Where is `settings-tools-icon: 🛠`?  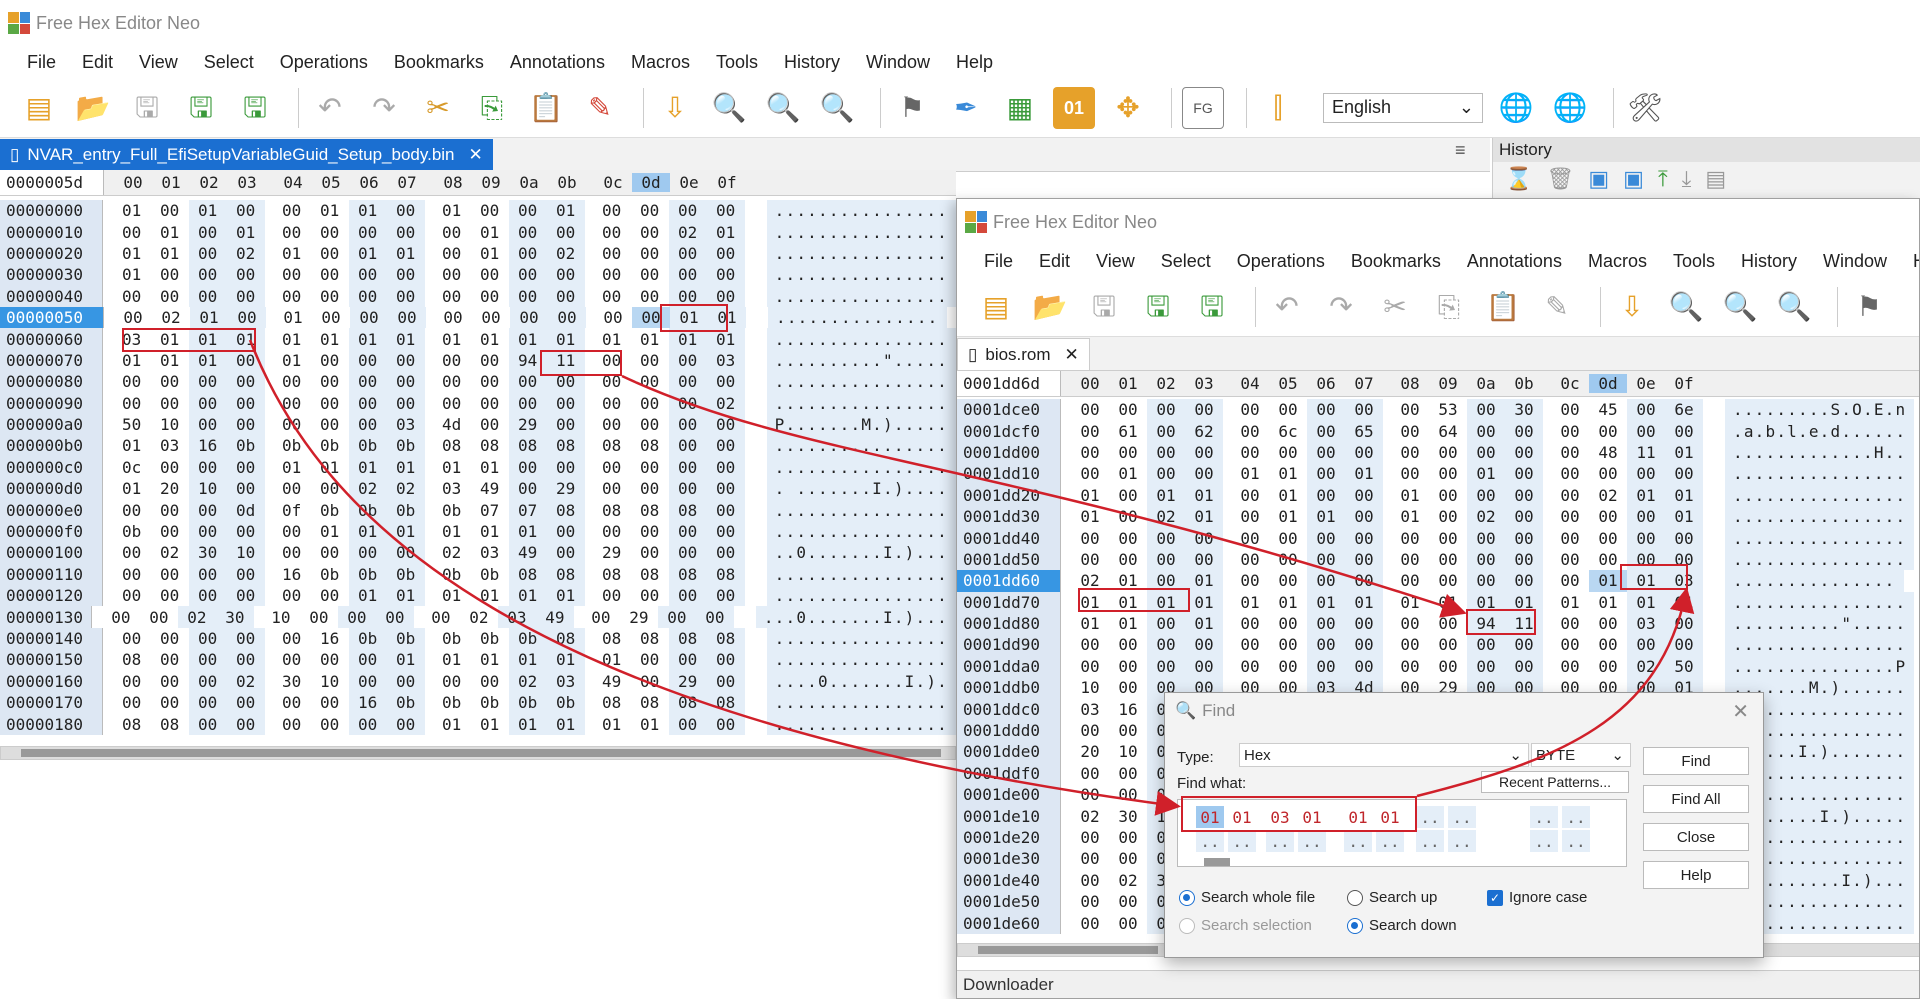 settings-tools-icon: 🛠 is located at coordinates (1645, 108).